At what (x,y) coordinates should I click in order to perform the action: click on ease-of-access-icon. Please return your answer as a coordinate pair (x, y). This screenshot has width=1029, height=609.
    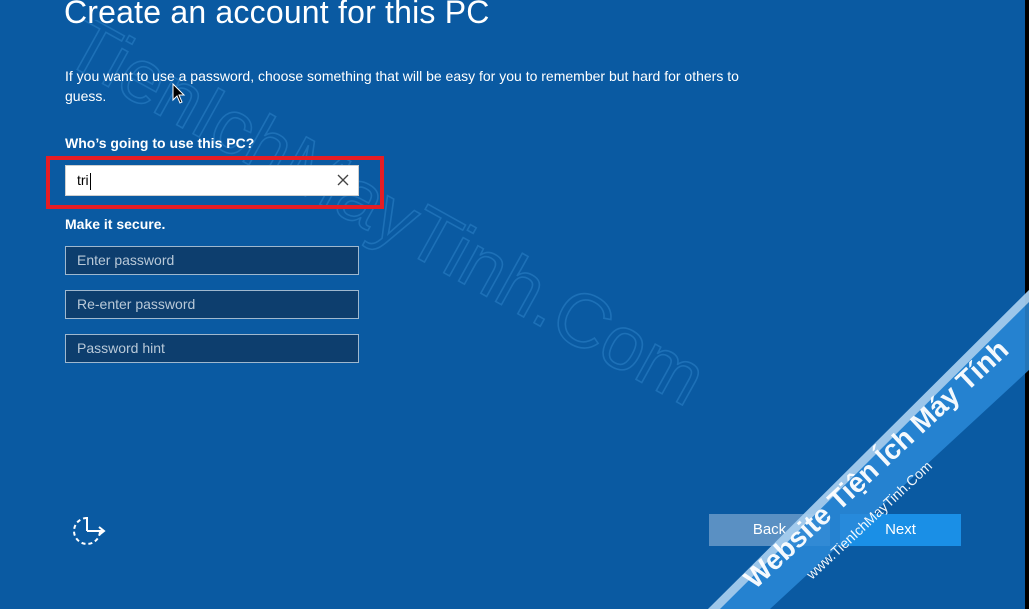
    Looking at the image, I should click on (89, 531).